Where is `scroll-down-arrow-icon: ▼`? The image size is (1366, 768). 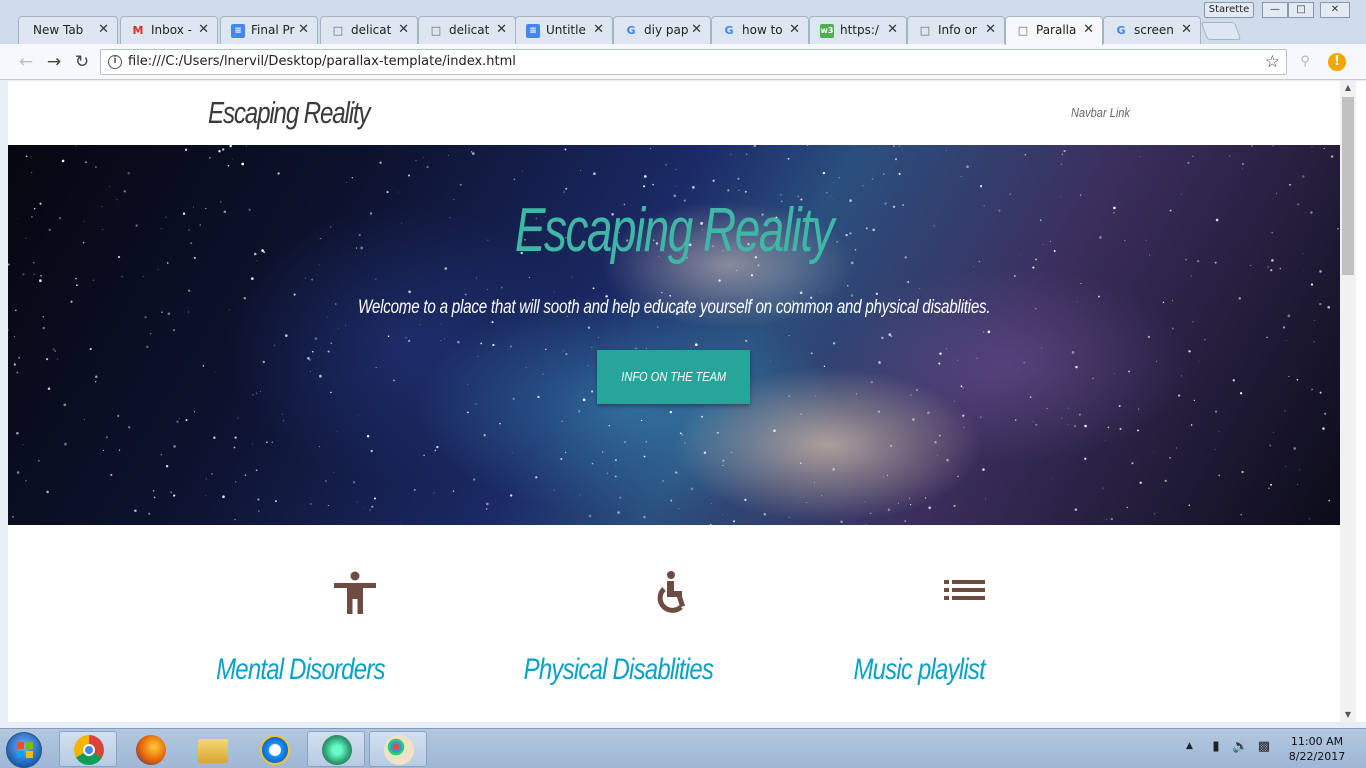
scroll-down-arrow-icon: ▼ is located at coordinates (1348, 715).